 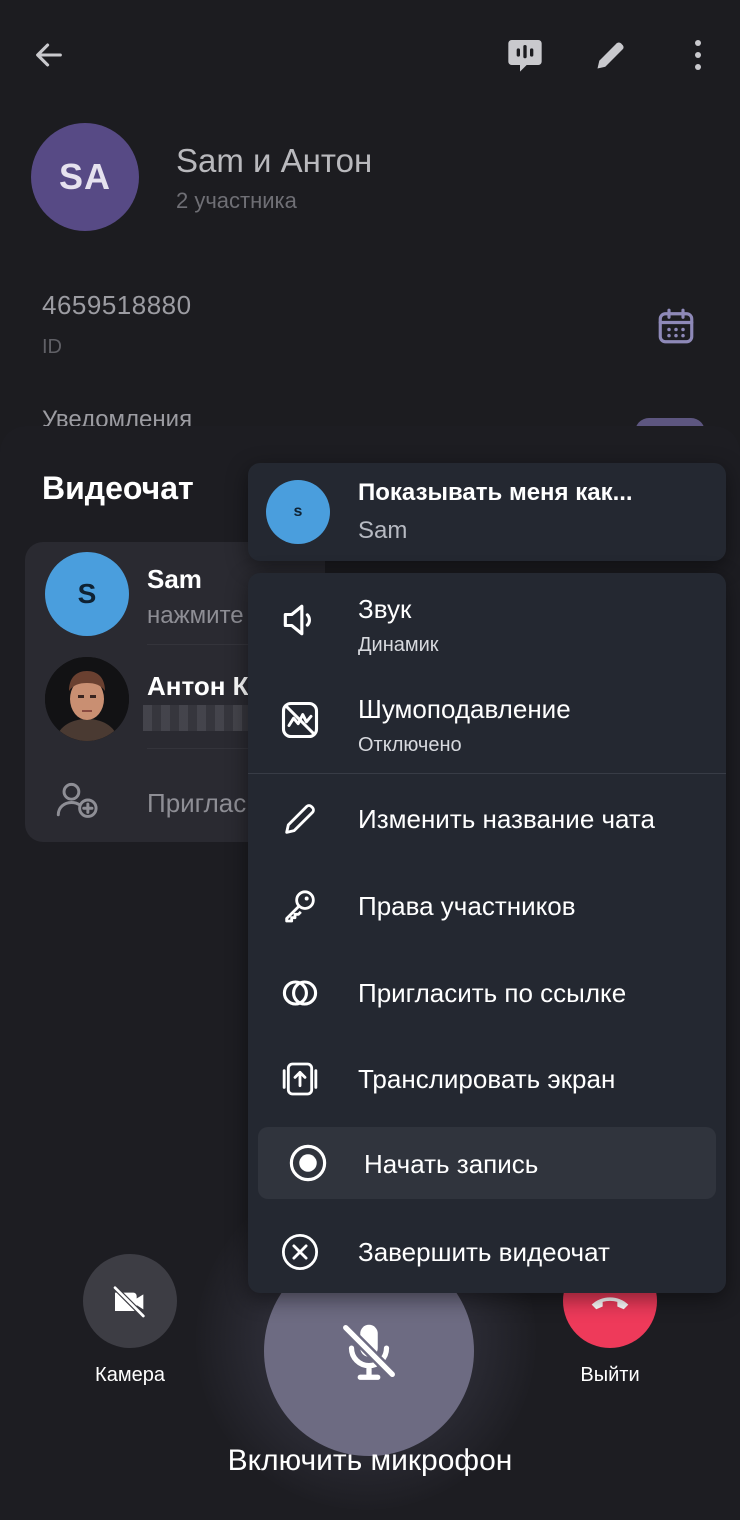 What do you see at coordinates (118, 488) in the screenshot?
I see `sheet-title: Видеочат` at bounding box center [118, 488].